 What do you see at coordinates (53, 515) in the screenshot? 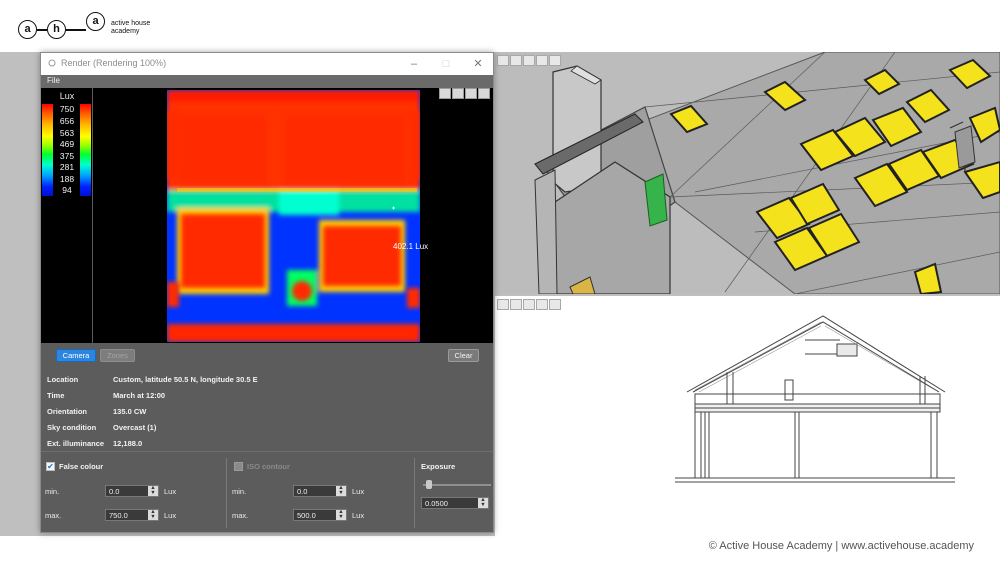
I see `false-colour-max-label: max.` at bounding box center [53, 515].